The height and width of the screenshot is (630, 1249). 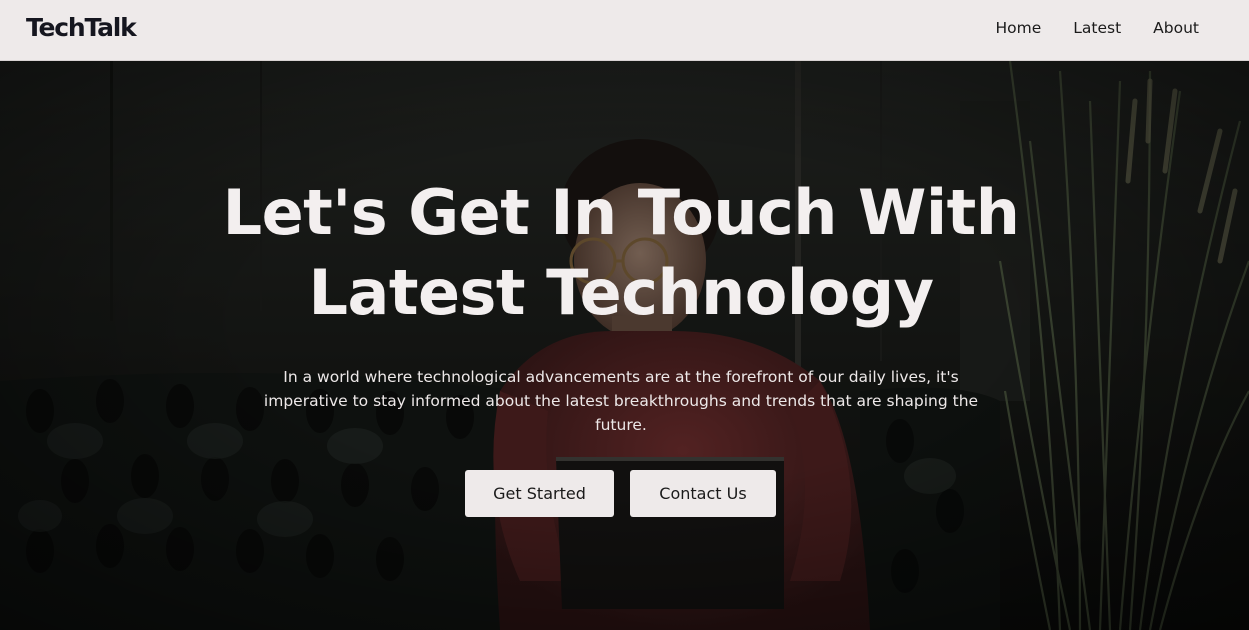 I want to click on nav-link-home: Home, so click(x=1018, y=28).